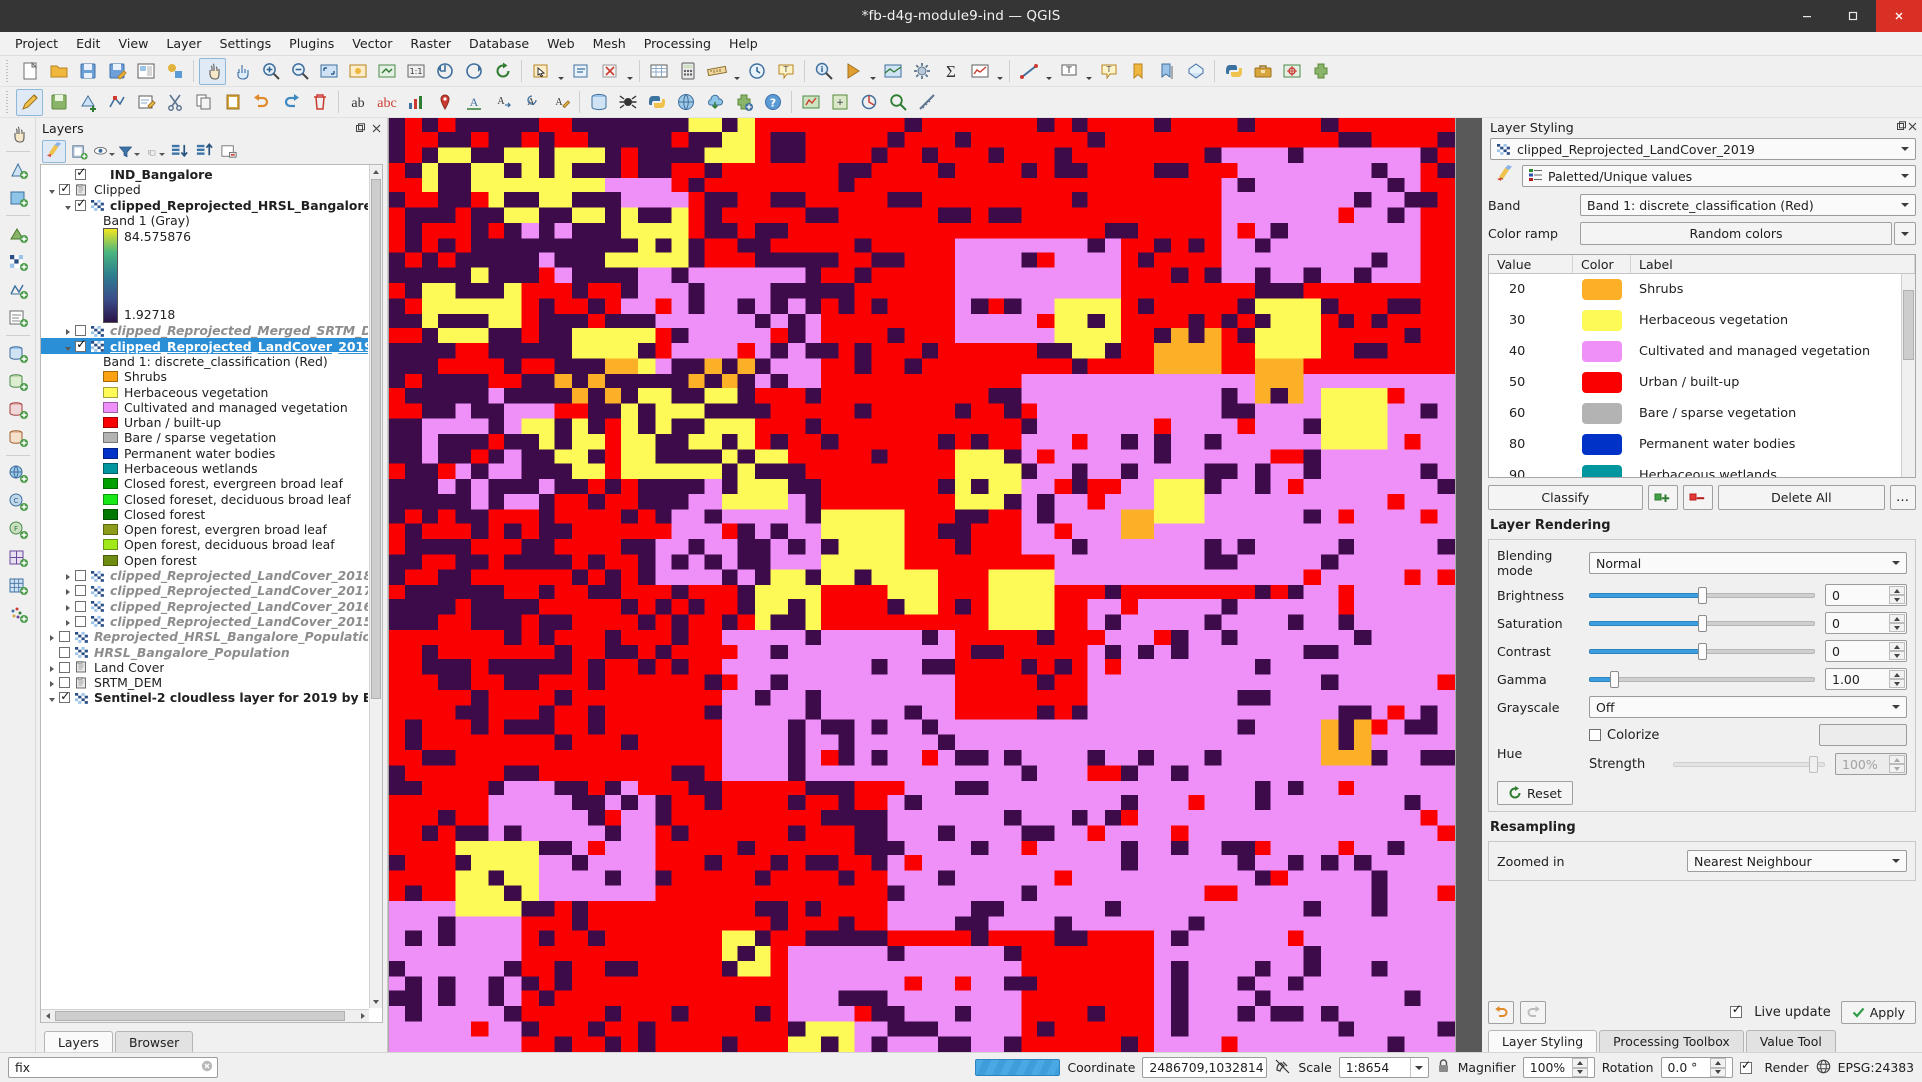 The height and width of the screenshot is (1082, 1922). Describe the element at coordinates (145, 102) in the screenshot. I see `modify-attributes-icon` at that location.